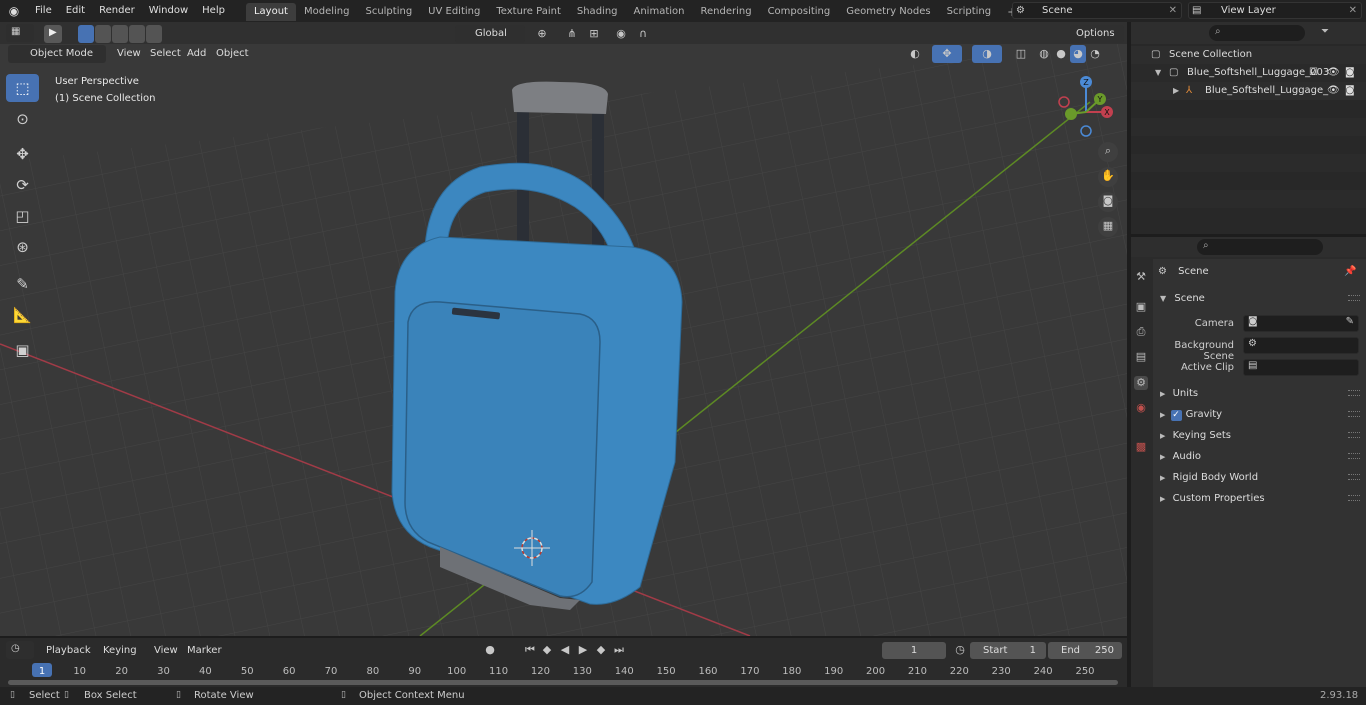 This screenshot has width=1366, height=705. I want to click on select-mode-extend, so click(103, 34).